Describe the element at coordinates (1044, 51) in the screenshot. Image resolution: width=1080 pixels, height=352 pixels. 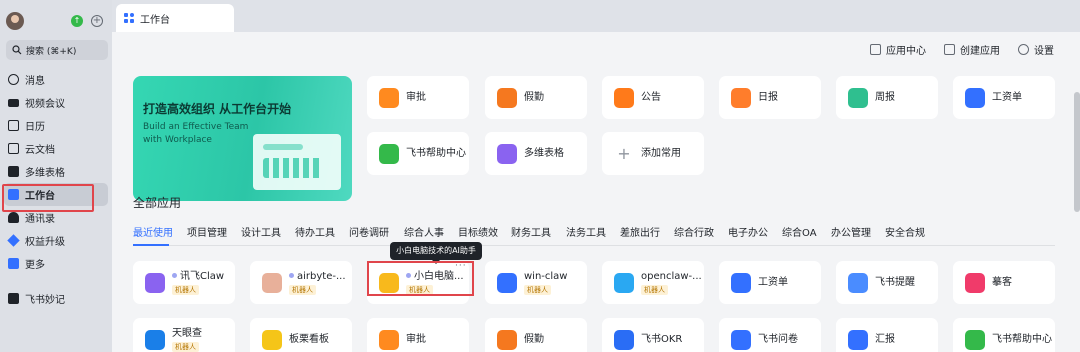
I see `settings-label: 设置` at that location.